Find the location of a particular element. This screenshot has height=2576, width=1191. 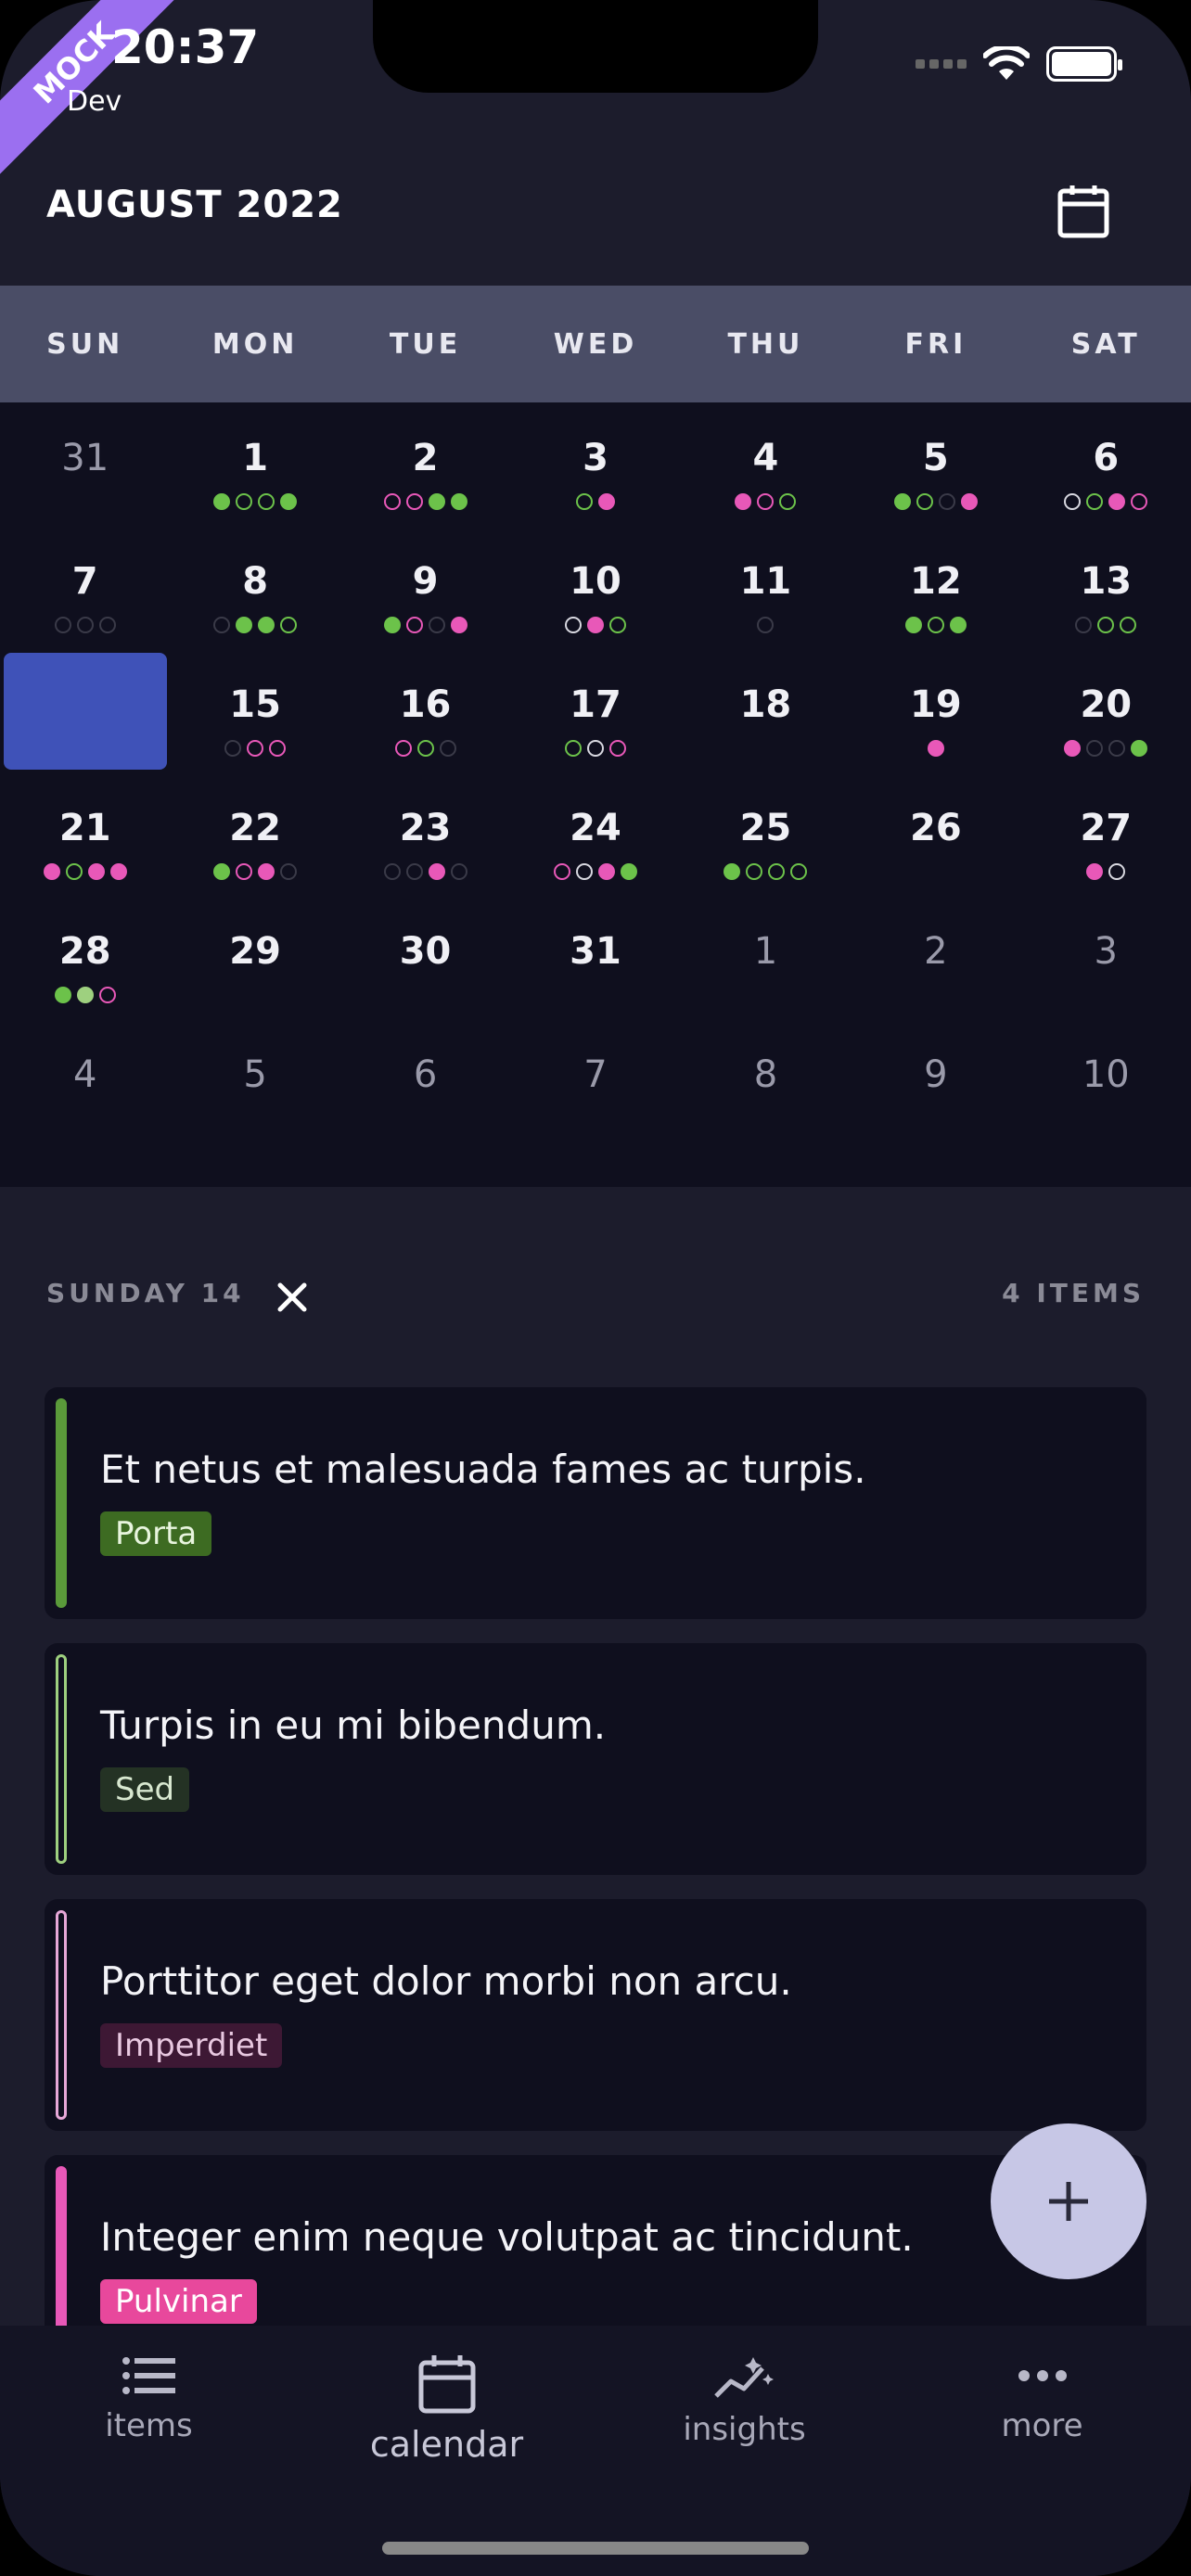

status-icons is located at coordinates (1019, 64).